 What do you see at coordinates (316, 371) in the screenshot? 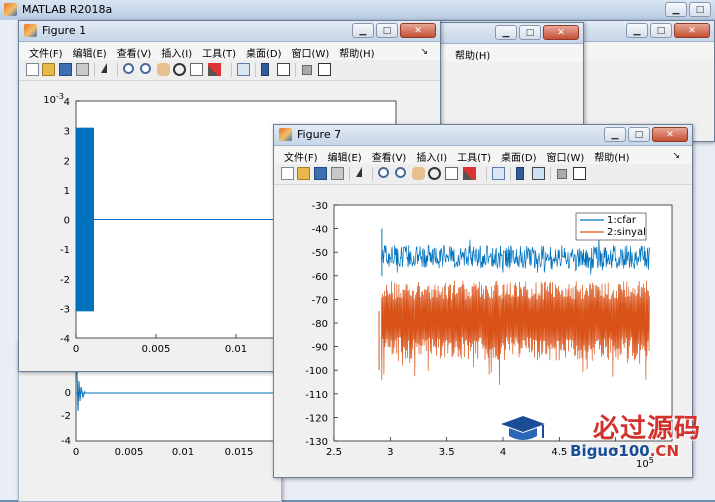
I see `figure-7-ytick-label: -100` at bounding box center [316, 371].